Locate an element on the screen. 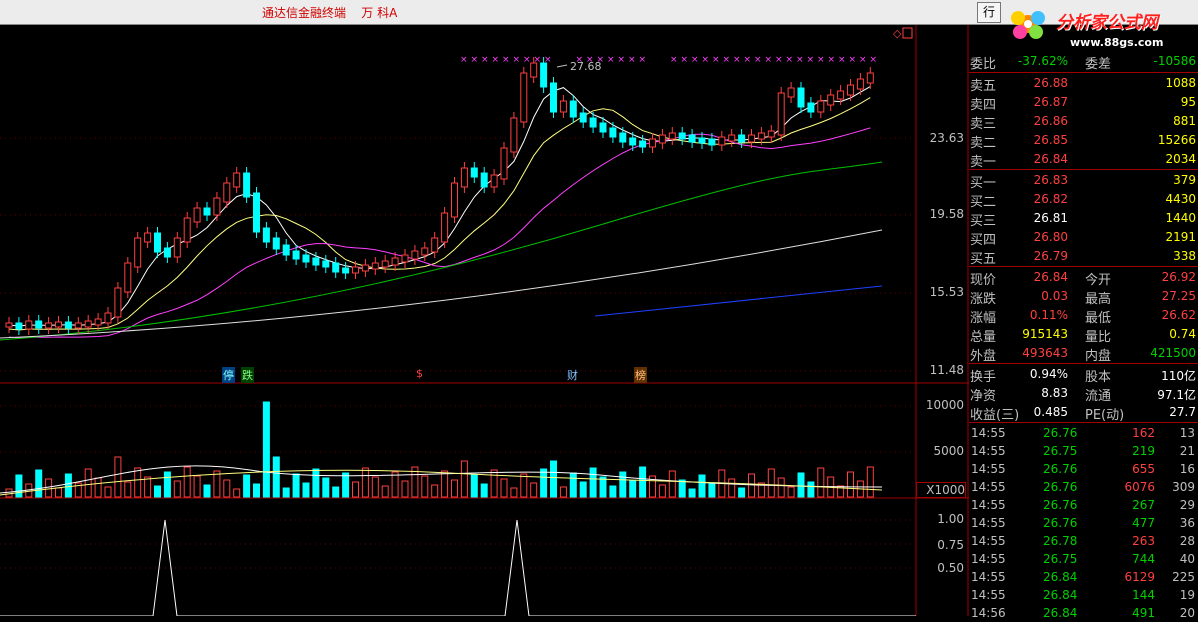 The width and height of the screenshot is (1198, 622). tick-price: 26.78 is located at coordinates (1060, 541).